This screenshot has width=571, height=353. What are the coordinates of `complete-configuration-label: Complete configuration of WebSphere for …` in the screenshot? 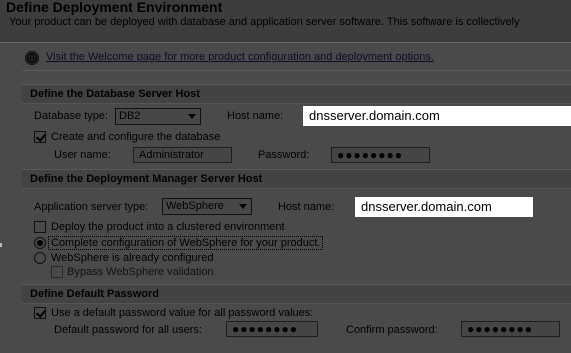 It's located at (186, 243).